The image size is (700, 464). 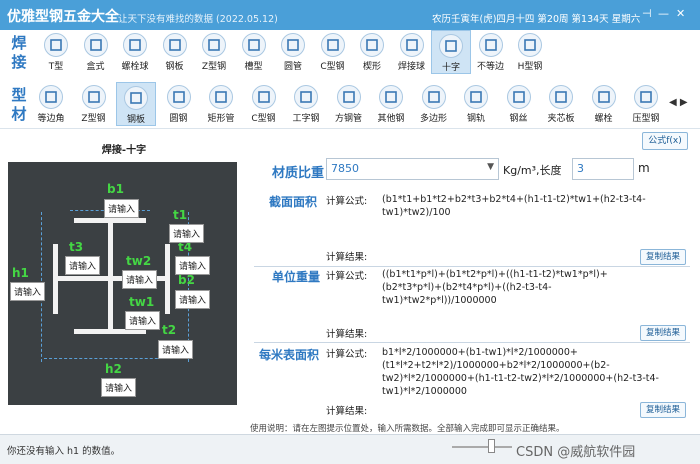 I want to click on toolbar-item-label: 钢丝, so click(x=518, y=119).